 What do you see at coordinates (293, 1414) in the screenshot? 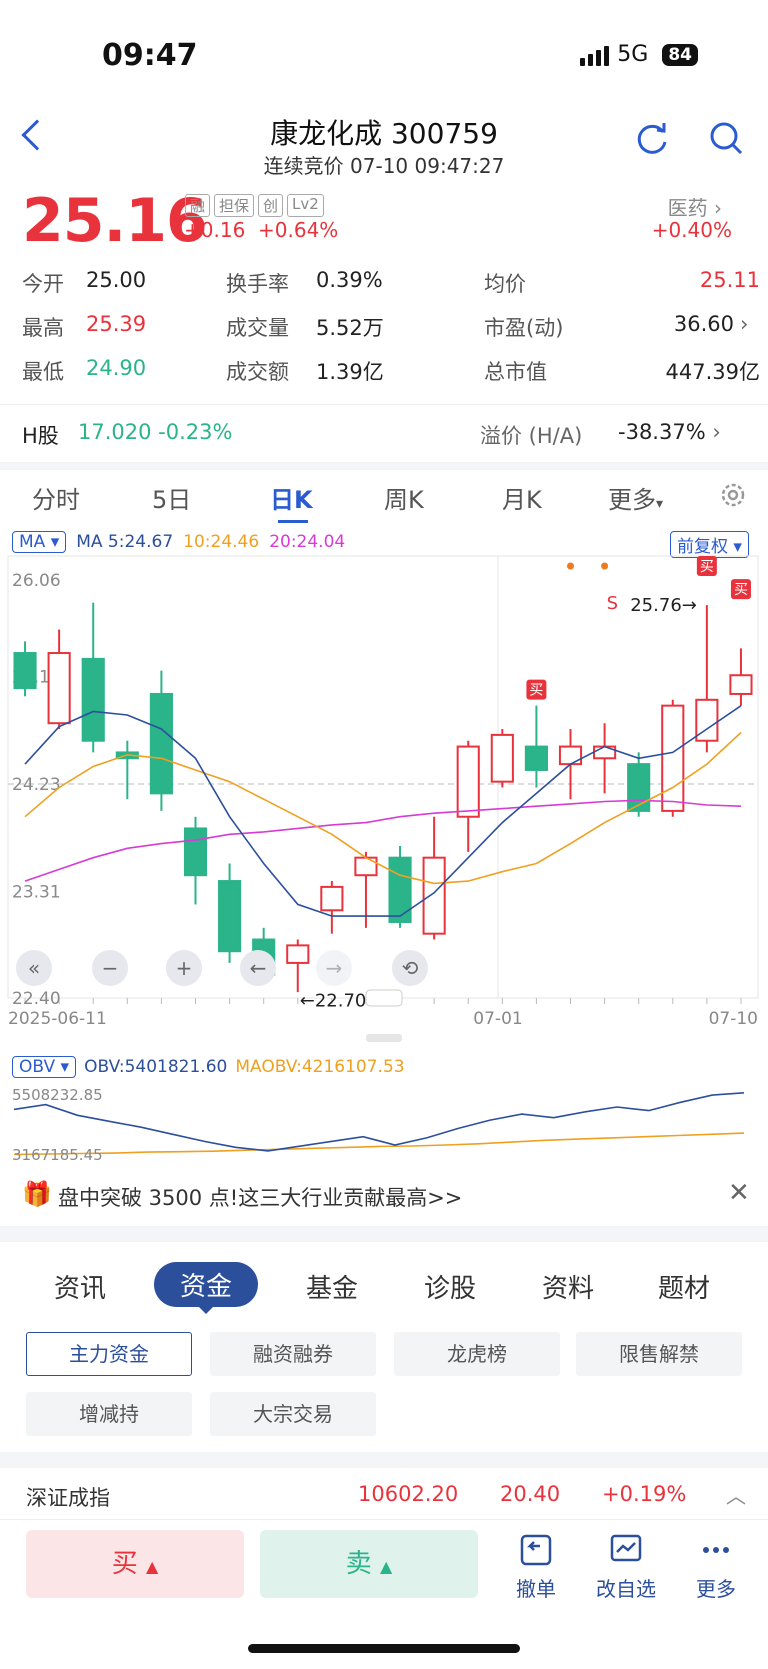
I see `chip-block-trade: 大宗交易` at bounding box center [293, 1414].